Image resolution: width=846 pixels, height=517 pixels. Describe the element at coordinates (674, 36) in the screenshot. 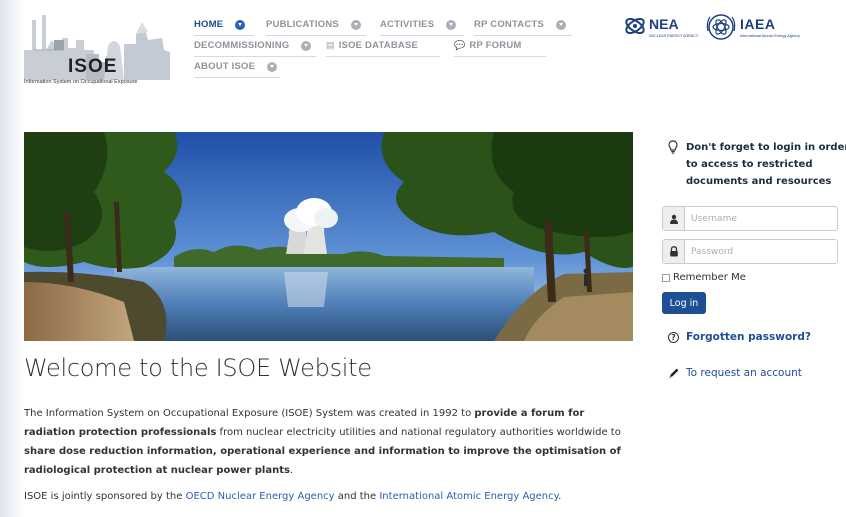

I see `nea-full-name: NUCLEAR ENERGY AGENCY` at that location.